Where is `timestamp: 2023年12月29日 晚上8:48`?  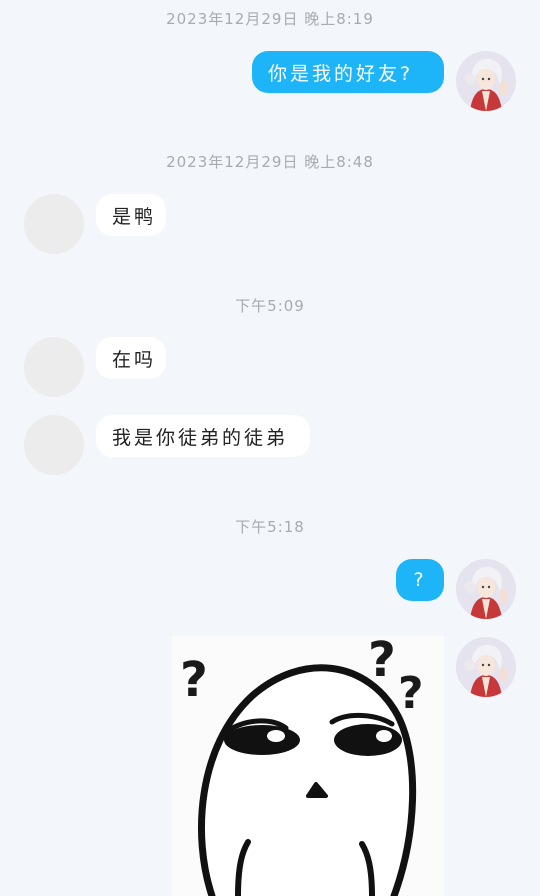 timestamp: 2023年12月29日 晚上8:48 is located at coordinates (270, 162).